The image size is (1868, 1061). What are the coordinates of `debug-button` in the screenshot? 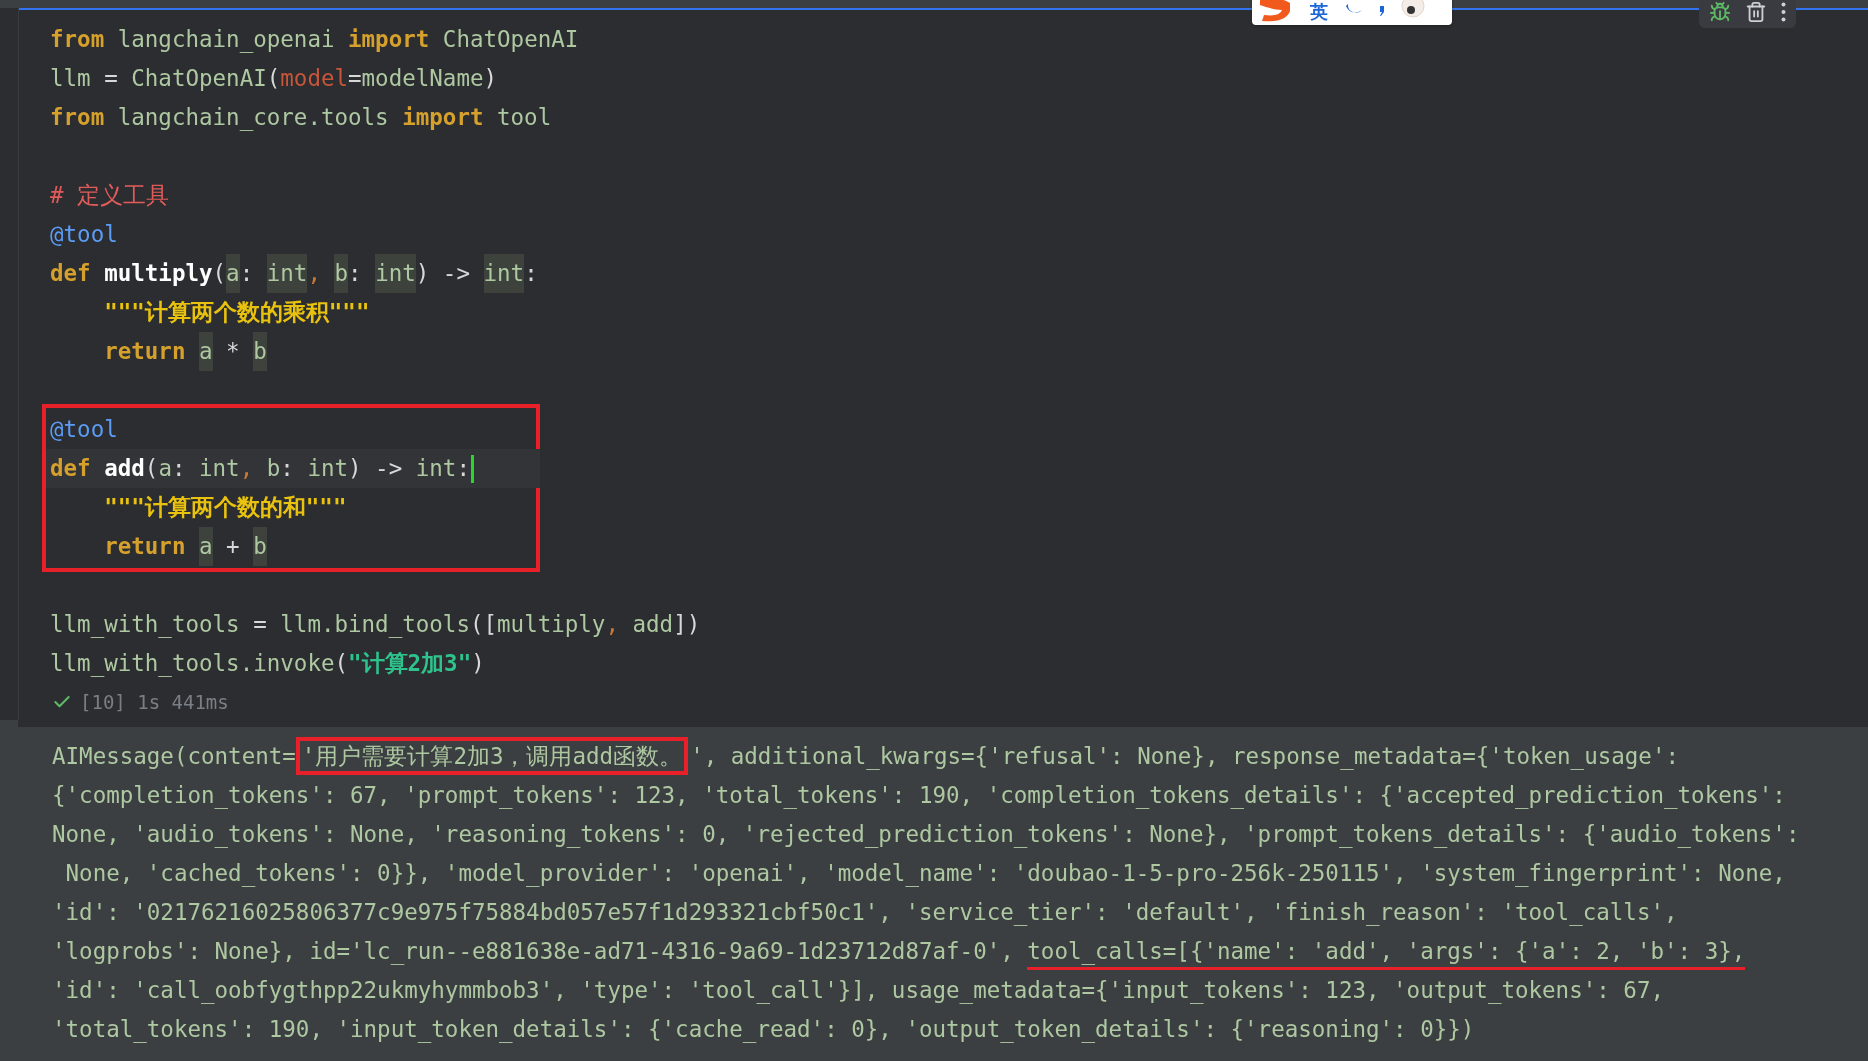 It's located at (1720, 12).